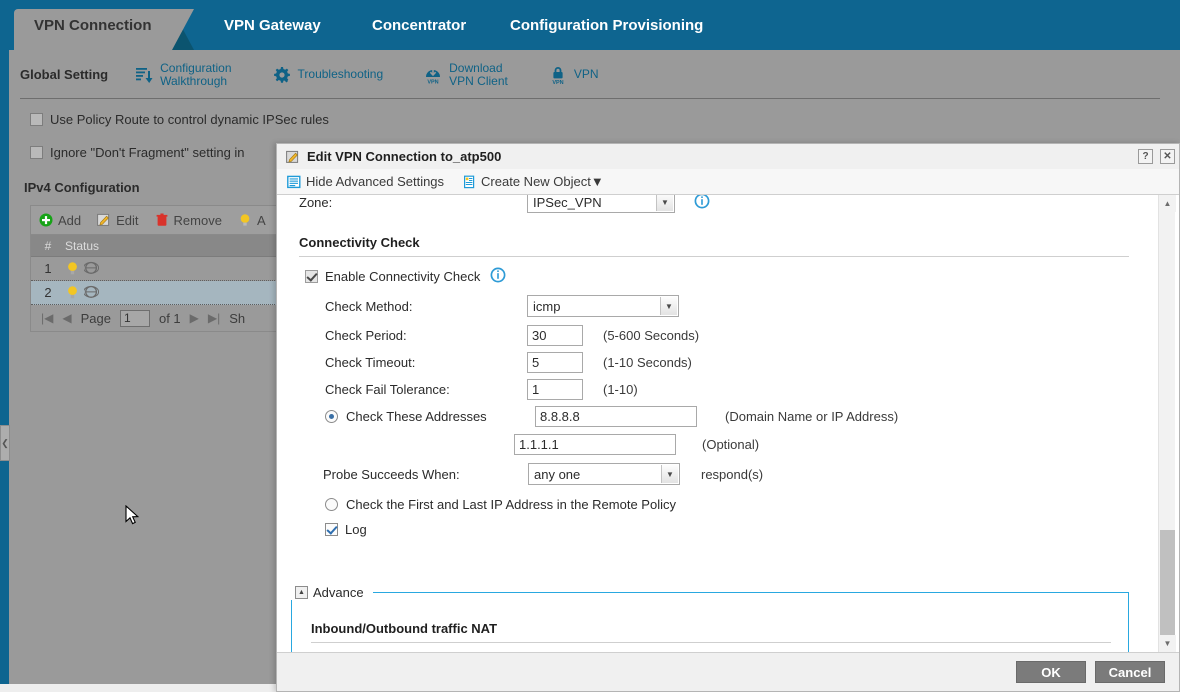 This screenshot has height=692, width=1180. I want to click on download-vpn-client-button: VPN Download VPN Client, so click(465, 74).